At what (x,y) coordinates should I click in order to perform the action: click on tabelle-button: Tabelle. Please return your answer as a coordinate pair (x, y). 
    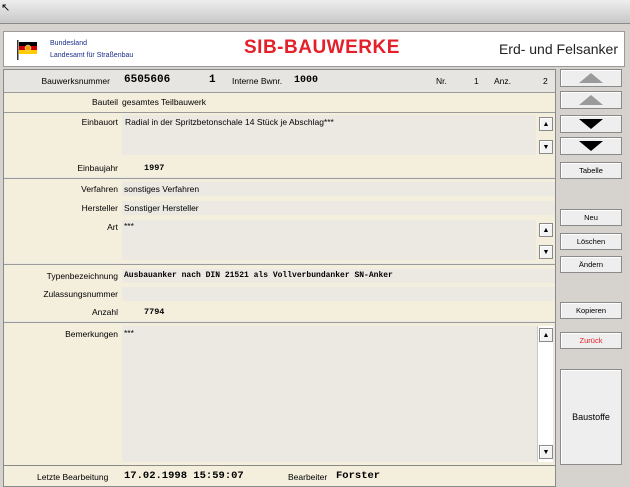
    Looking at the image, I should click on (591, 170).